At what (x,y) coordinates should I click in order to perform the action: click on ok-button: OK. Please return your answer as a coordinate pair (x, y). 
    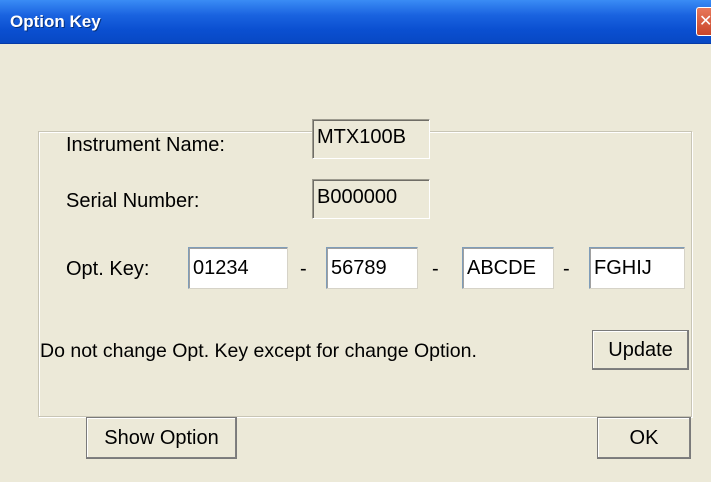
    Looking at the image, I should click on (644, 438).